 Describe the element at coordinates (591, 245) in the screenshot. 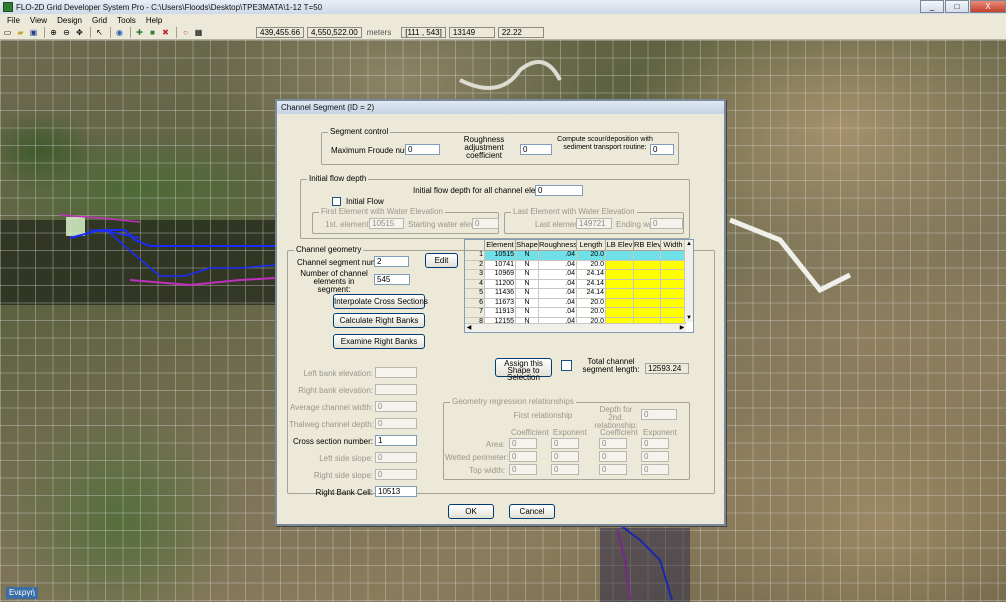

I see `column-header: Length` at that location.